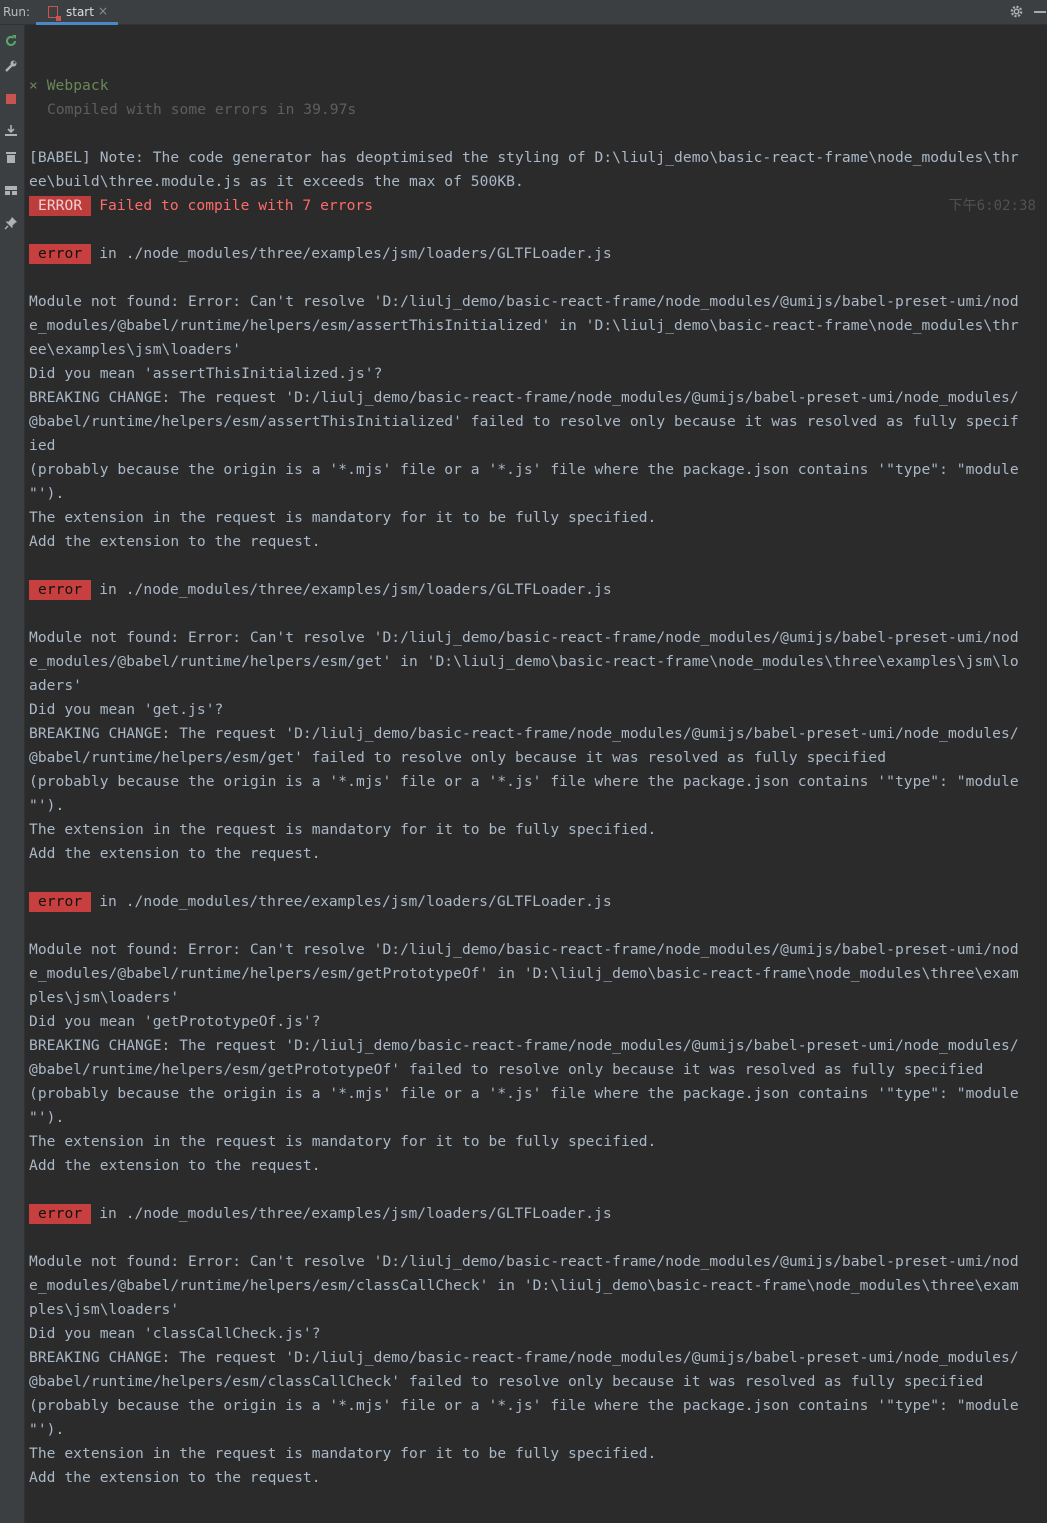  Describe the element at coordinates (17, 12) in the screenshot. I see `run-label: Run:` at that location.